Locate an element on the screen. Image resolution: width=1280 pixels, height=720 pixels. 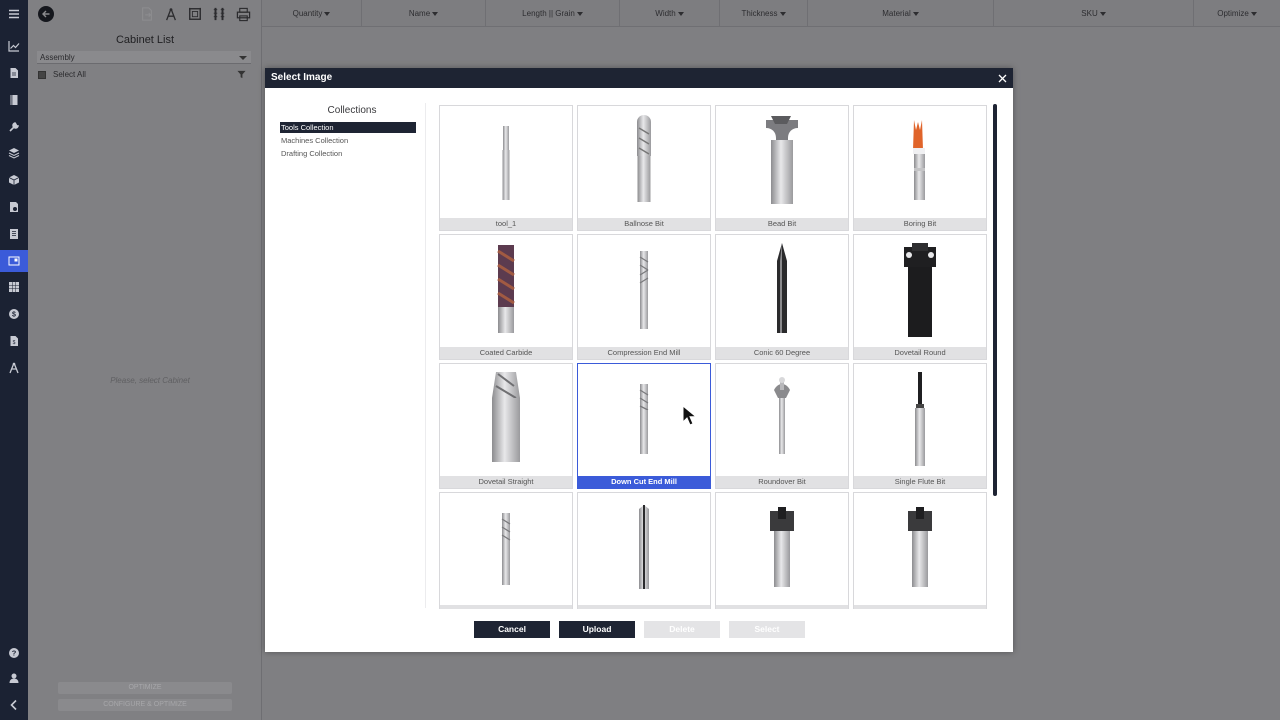
cabinet-view-icon is located at coordinates (14, 261).